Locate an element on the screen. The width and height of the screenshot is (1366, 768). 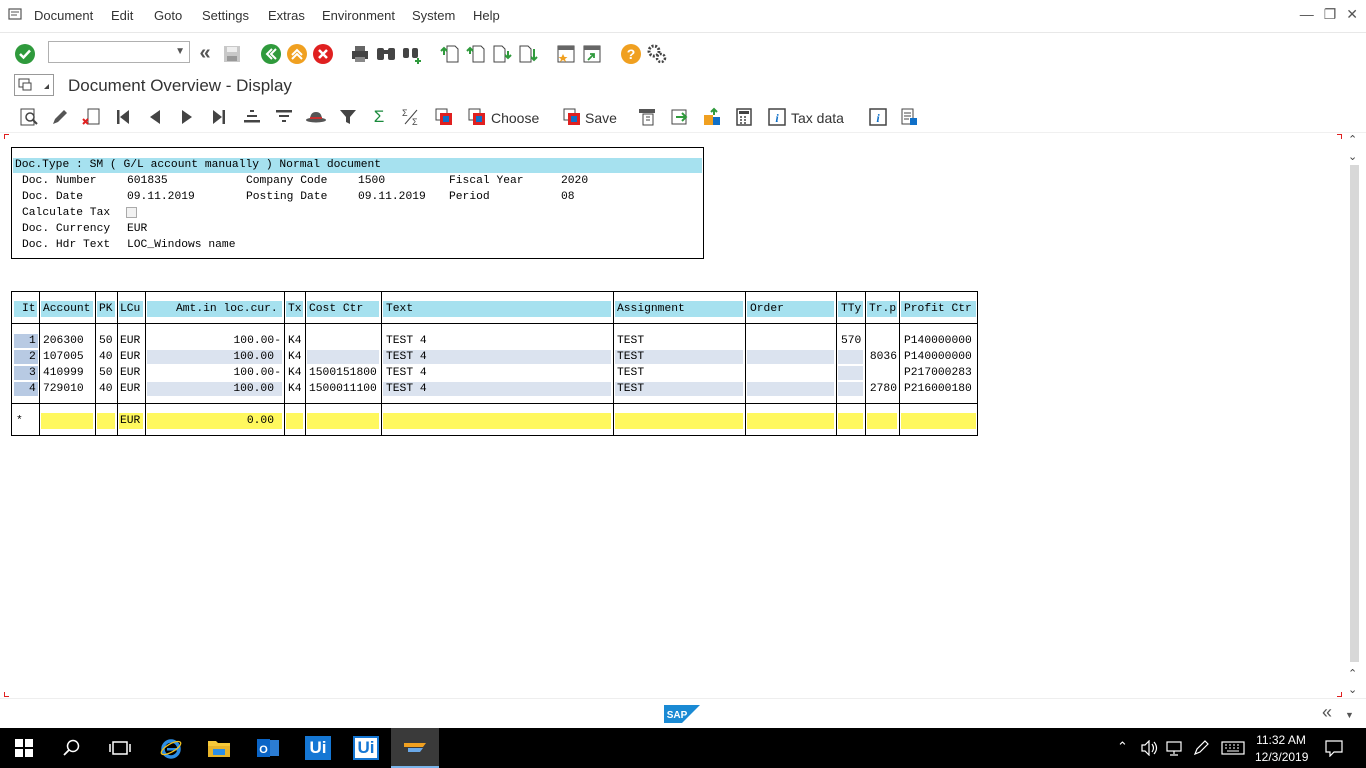
last-page-icon is located at coordinates (528, 54).